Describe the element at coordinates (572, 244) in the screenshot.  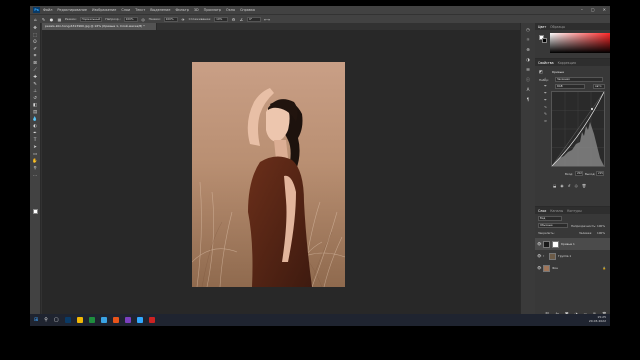
I see `layer-row: 👁 Кривые 1` at that location.